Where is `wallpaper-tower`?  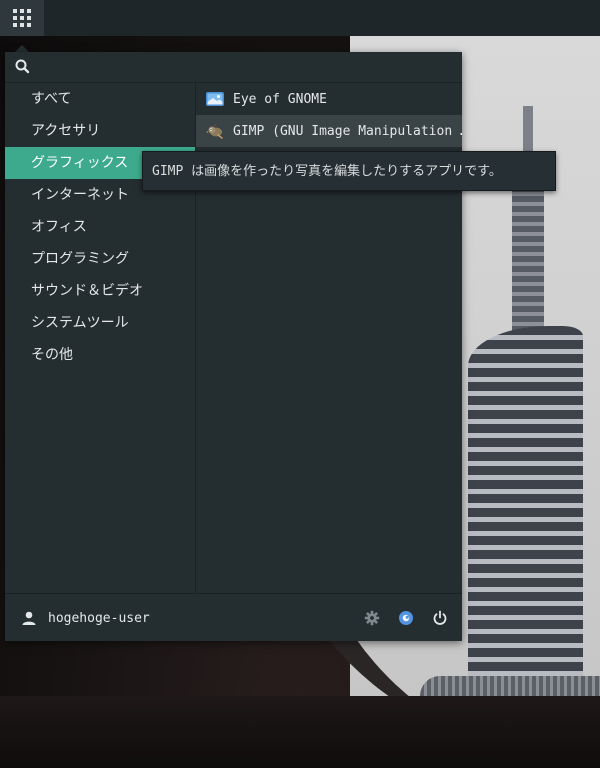
wallpaper-tower is located at coordinates (525, 516).